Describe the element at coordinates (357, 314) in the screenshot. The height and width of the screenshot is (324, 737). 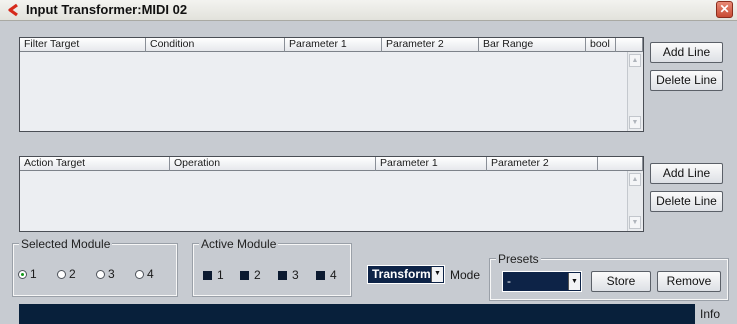
I see `info-bar` at that location.